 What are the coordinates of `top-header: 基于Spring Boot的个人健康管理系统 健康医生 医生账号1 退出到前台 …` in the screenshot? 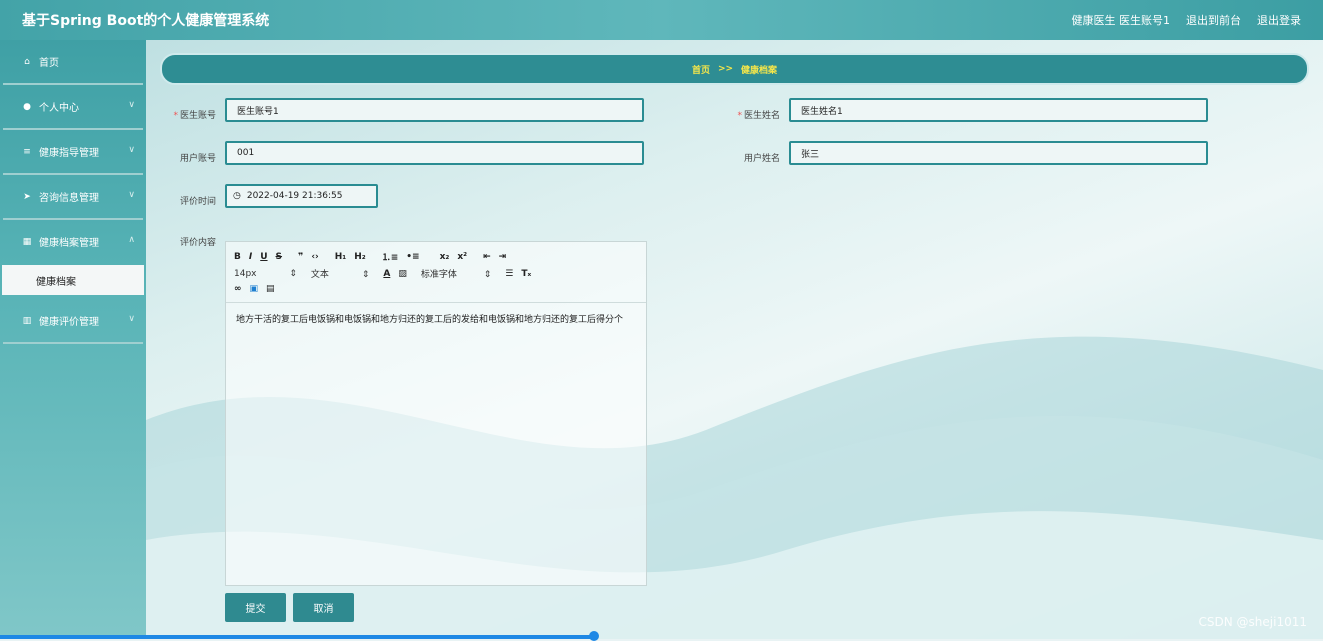 It's located at (661, 20).